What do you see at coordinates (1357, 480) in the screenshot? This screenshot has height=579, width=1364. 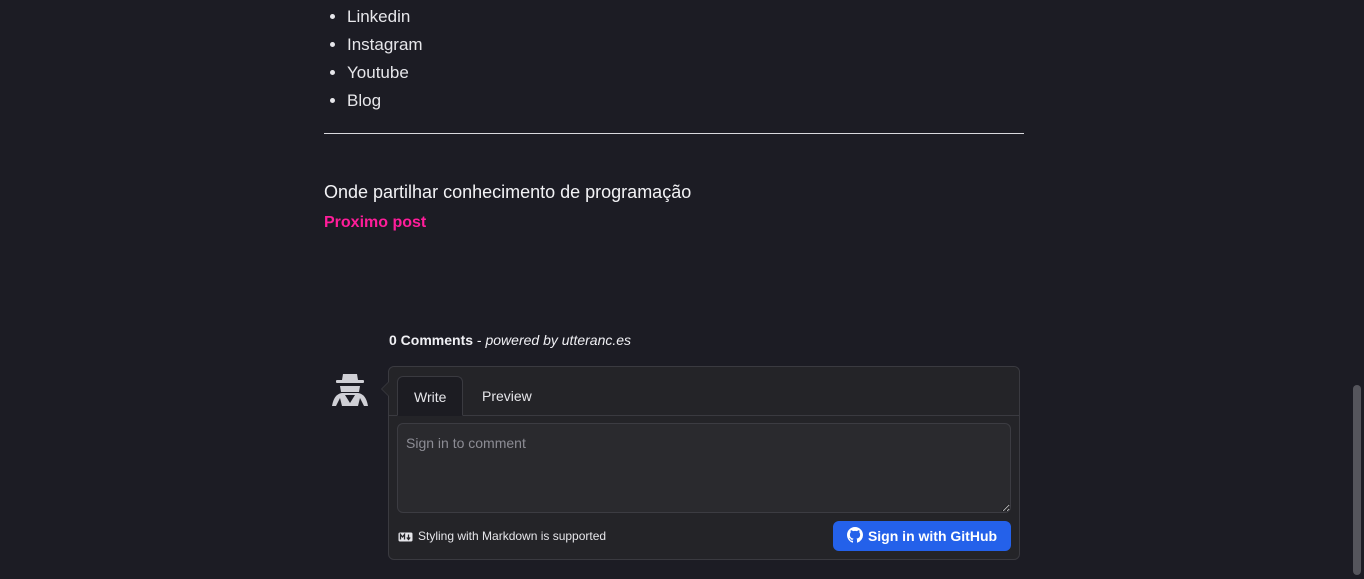 I see `scrollbar-thumb` at bounding box center [1357, 480].